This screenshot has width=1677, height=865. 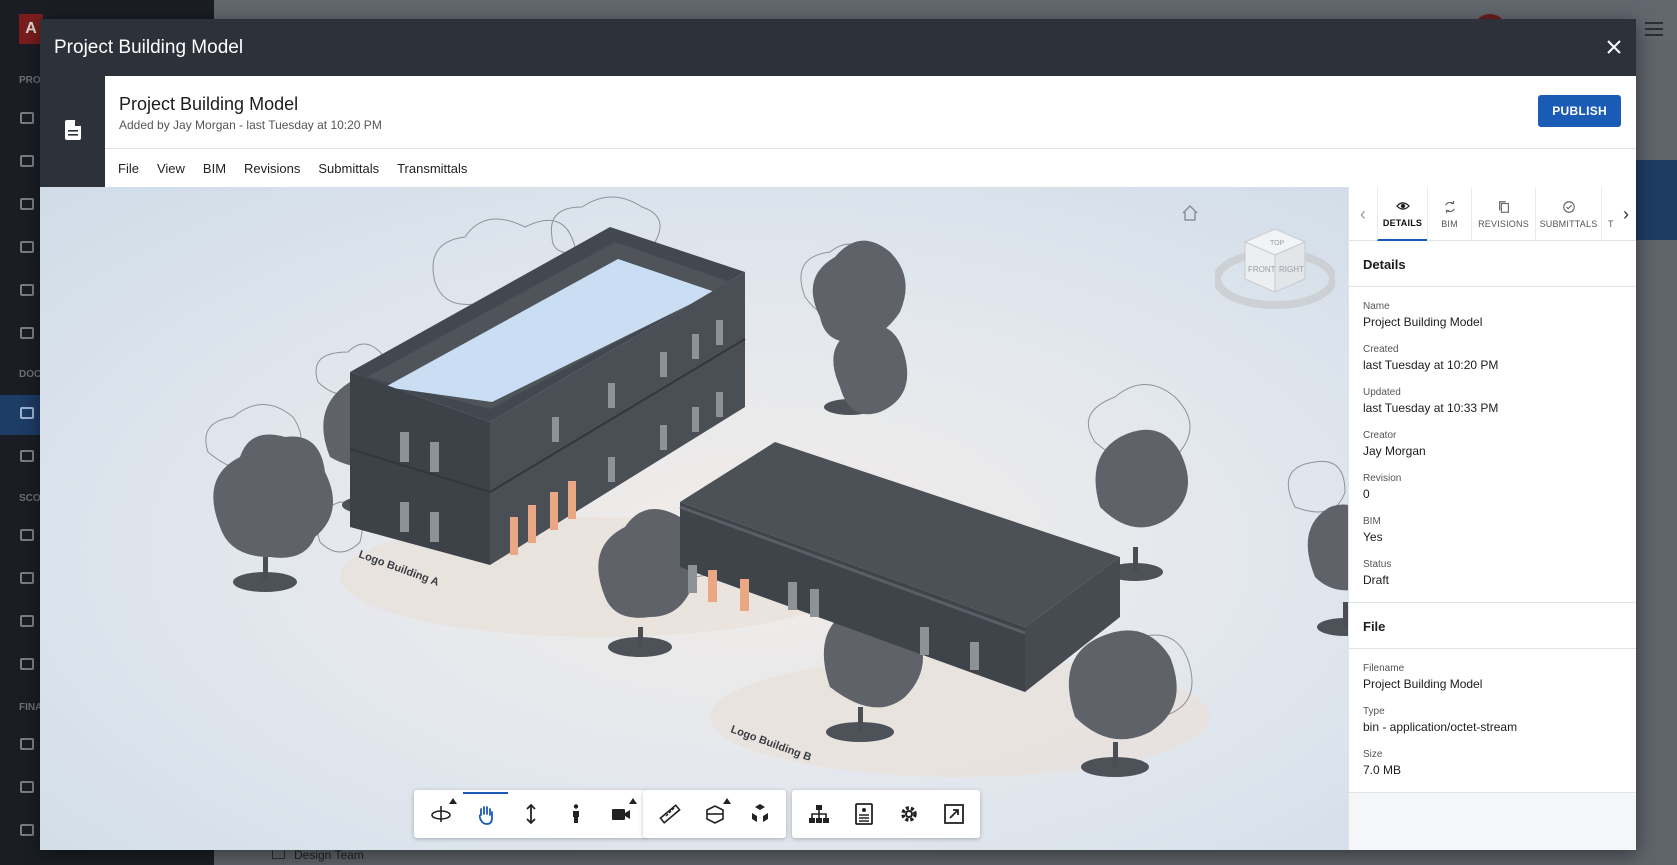 What do you see at coordinates (759, 814) in the screenshot?
I see `explode-tool` at bounding box center [759, 814].